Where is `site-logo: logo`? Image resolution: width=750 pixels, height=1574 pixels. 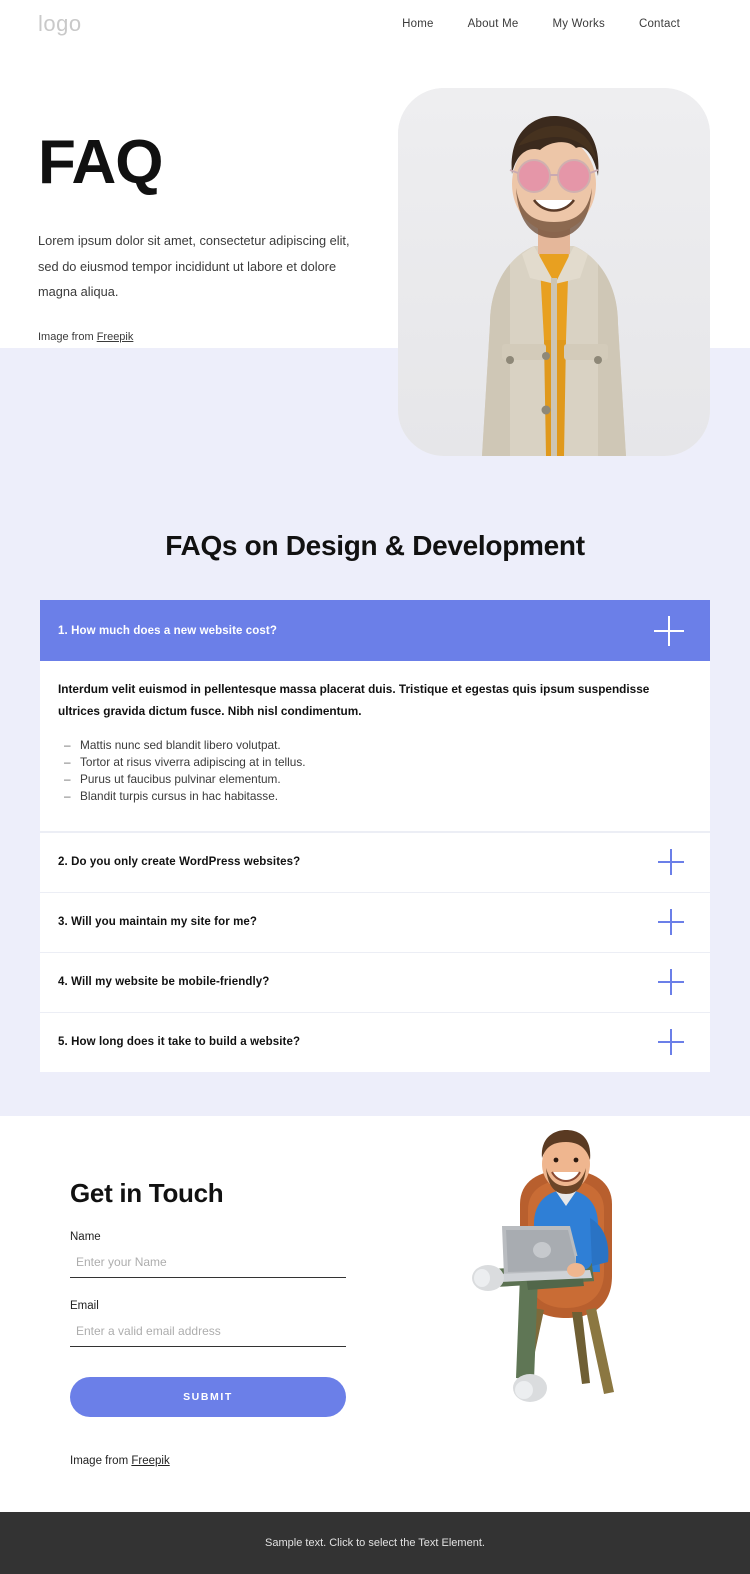
site-logo: logo is located at coordinates (60, 24).